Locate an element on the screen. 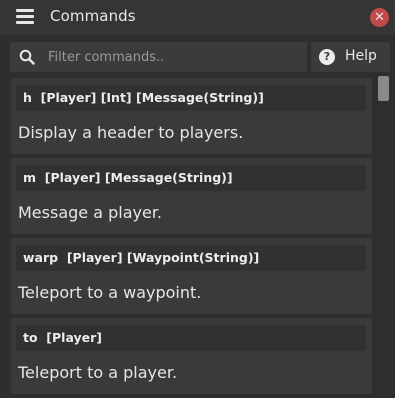 This screenshot has height=398, width=395. command-signature: to [Player] is located at coordinates (191, 338).